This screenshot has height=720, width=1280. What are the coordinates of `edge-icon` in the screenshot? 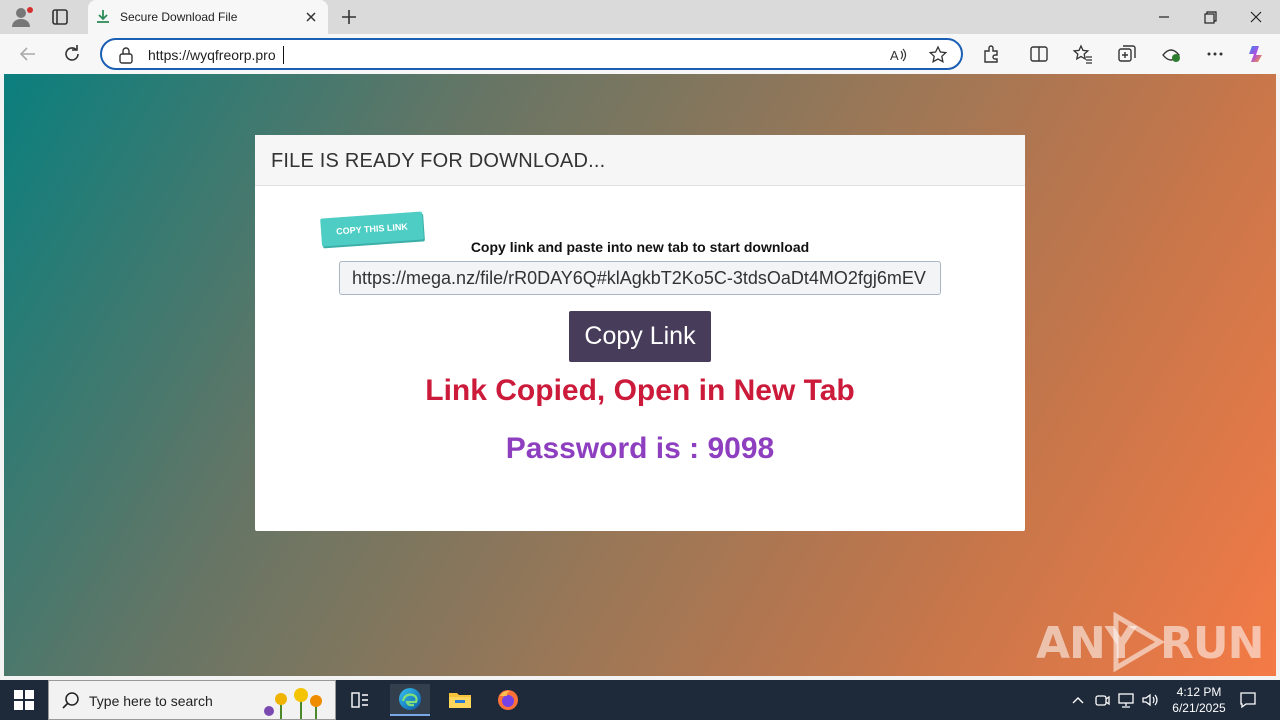 It's located at (410, 699).